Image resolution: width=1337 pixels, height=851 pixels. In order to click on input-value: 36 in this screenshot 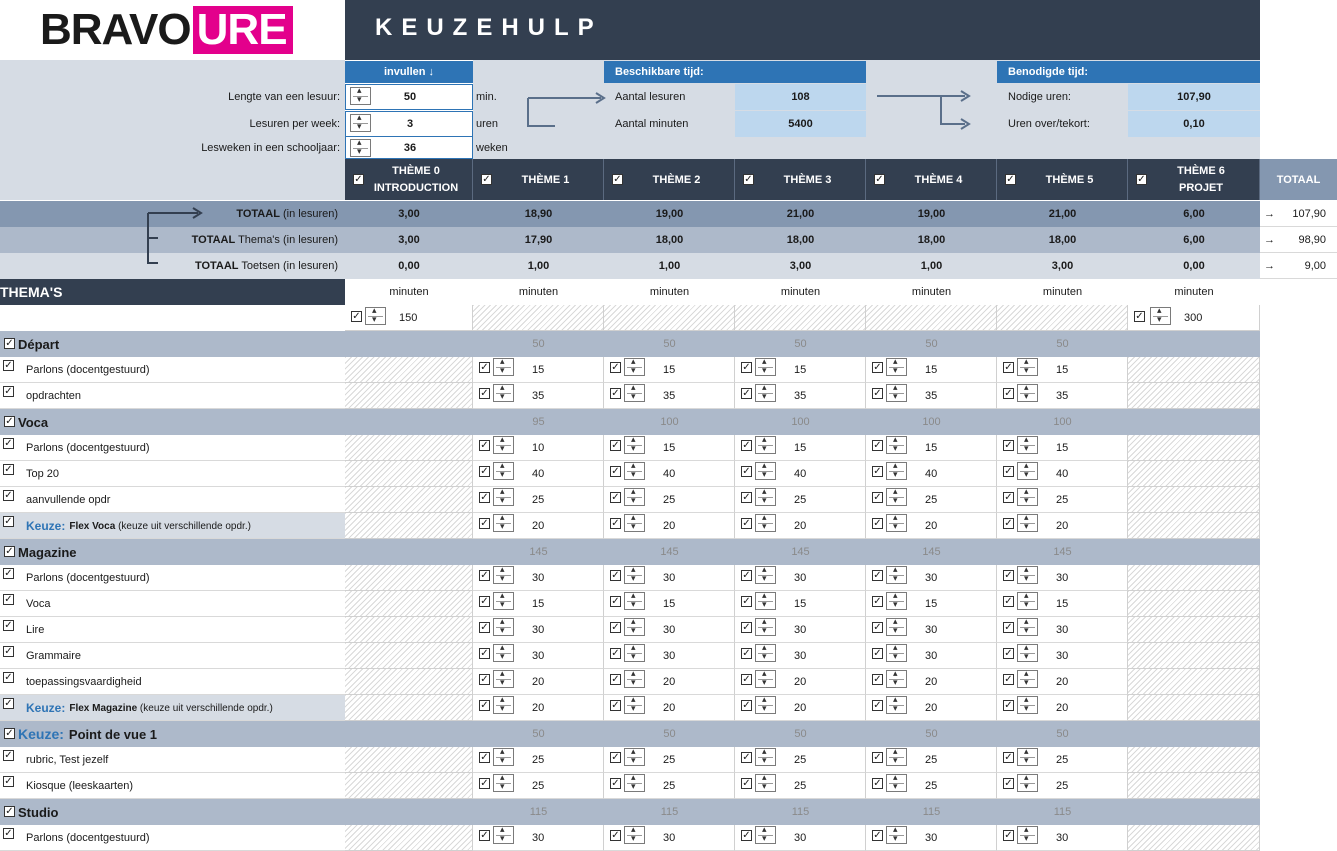, I will do `click(410, 147)`.